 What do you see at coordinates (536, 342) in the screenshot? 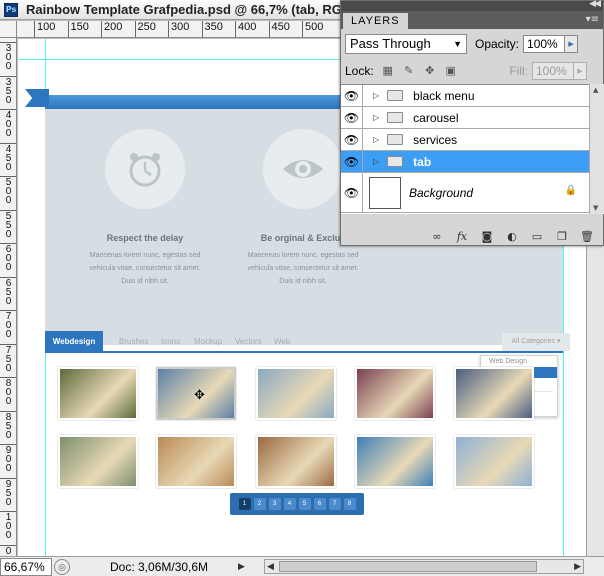
I see `category-select: All Categories ▾` at bounding box center [536, 342].